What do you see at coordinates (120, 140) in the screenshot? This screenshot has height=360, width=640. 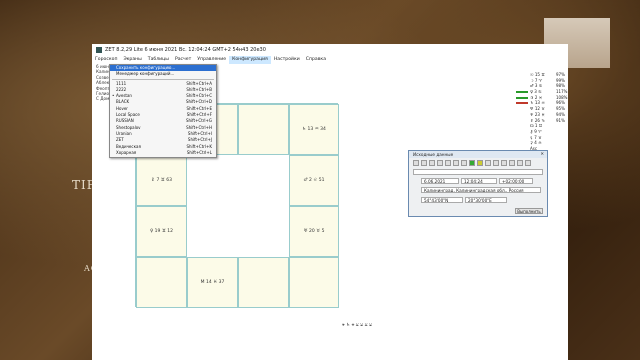 I see `dropdown-item-label: ZET` at bounding box center [120, 140].